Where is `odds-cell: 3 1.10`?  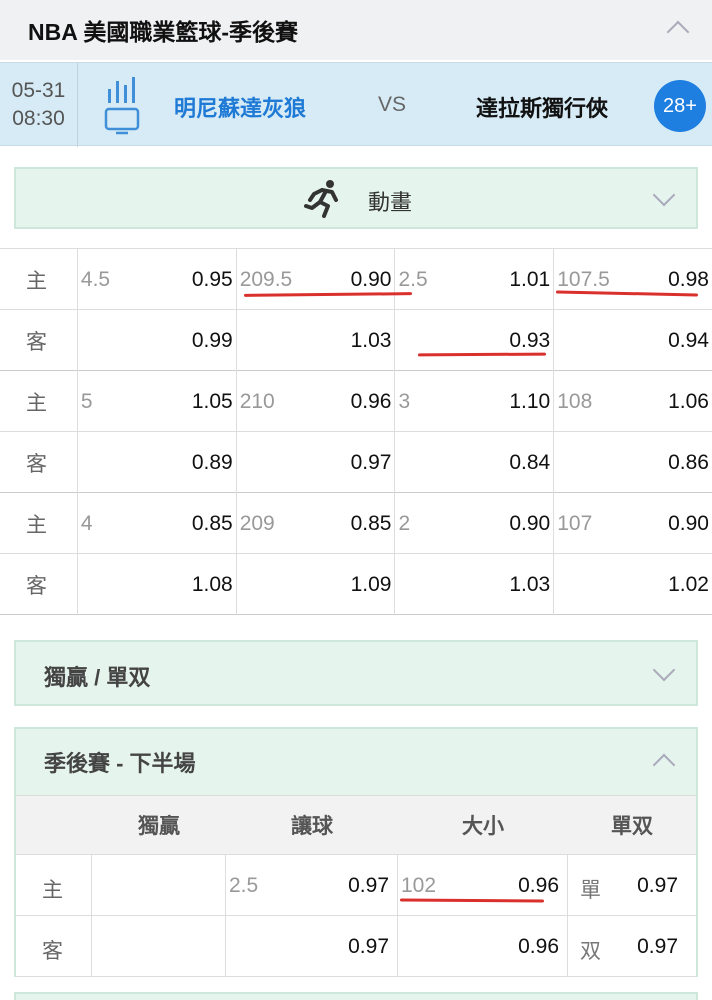 odds-cell: 3 1.10 is located at coordinates (475, 401).